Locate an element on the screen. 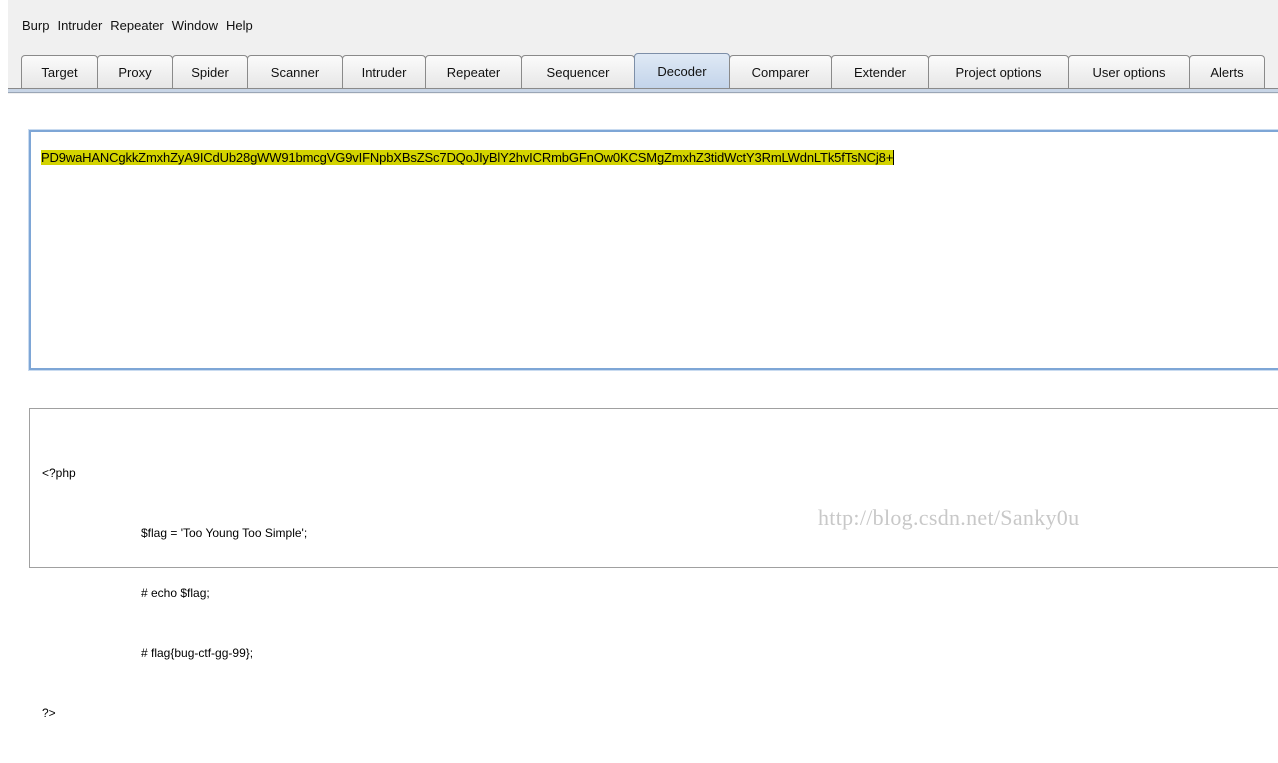 The image size is (1278, 763). output-line: # flag{bug-ctf-gg-99}; is located at coordinates (197, 653).